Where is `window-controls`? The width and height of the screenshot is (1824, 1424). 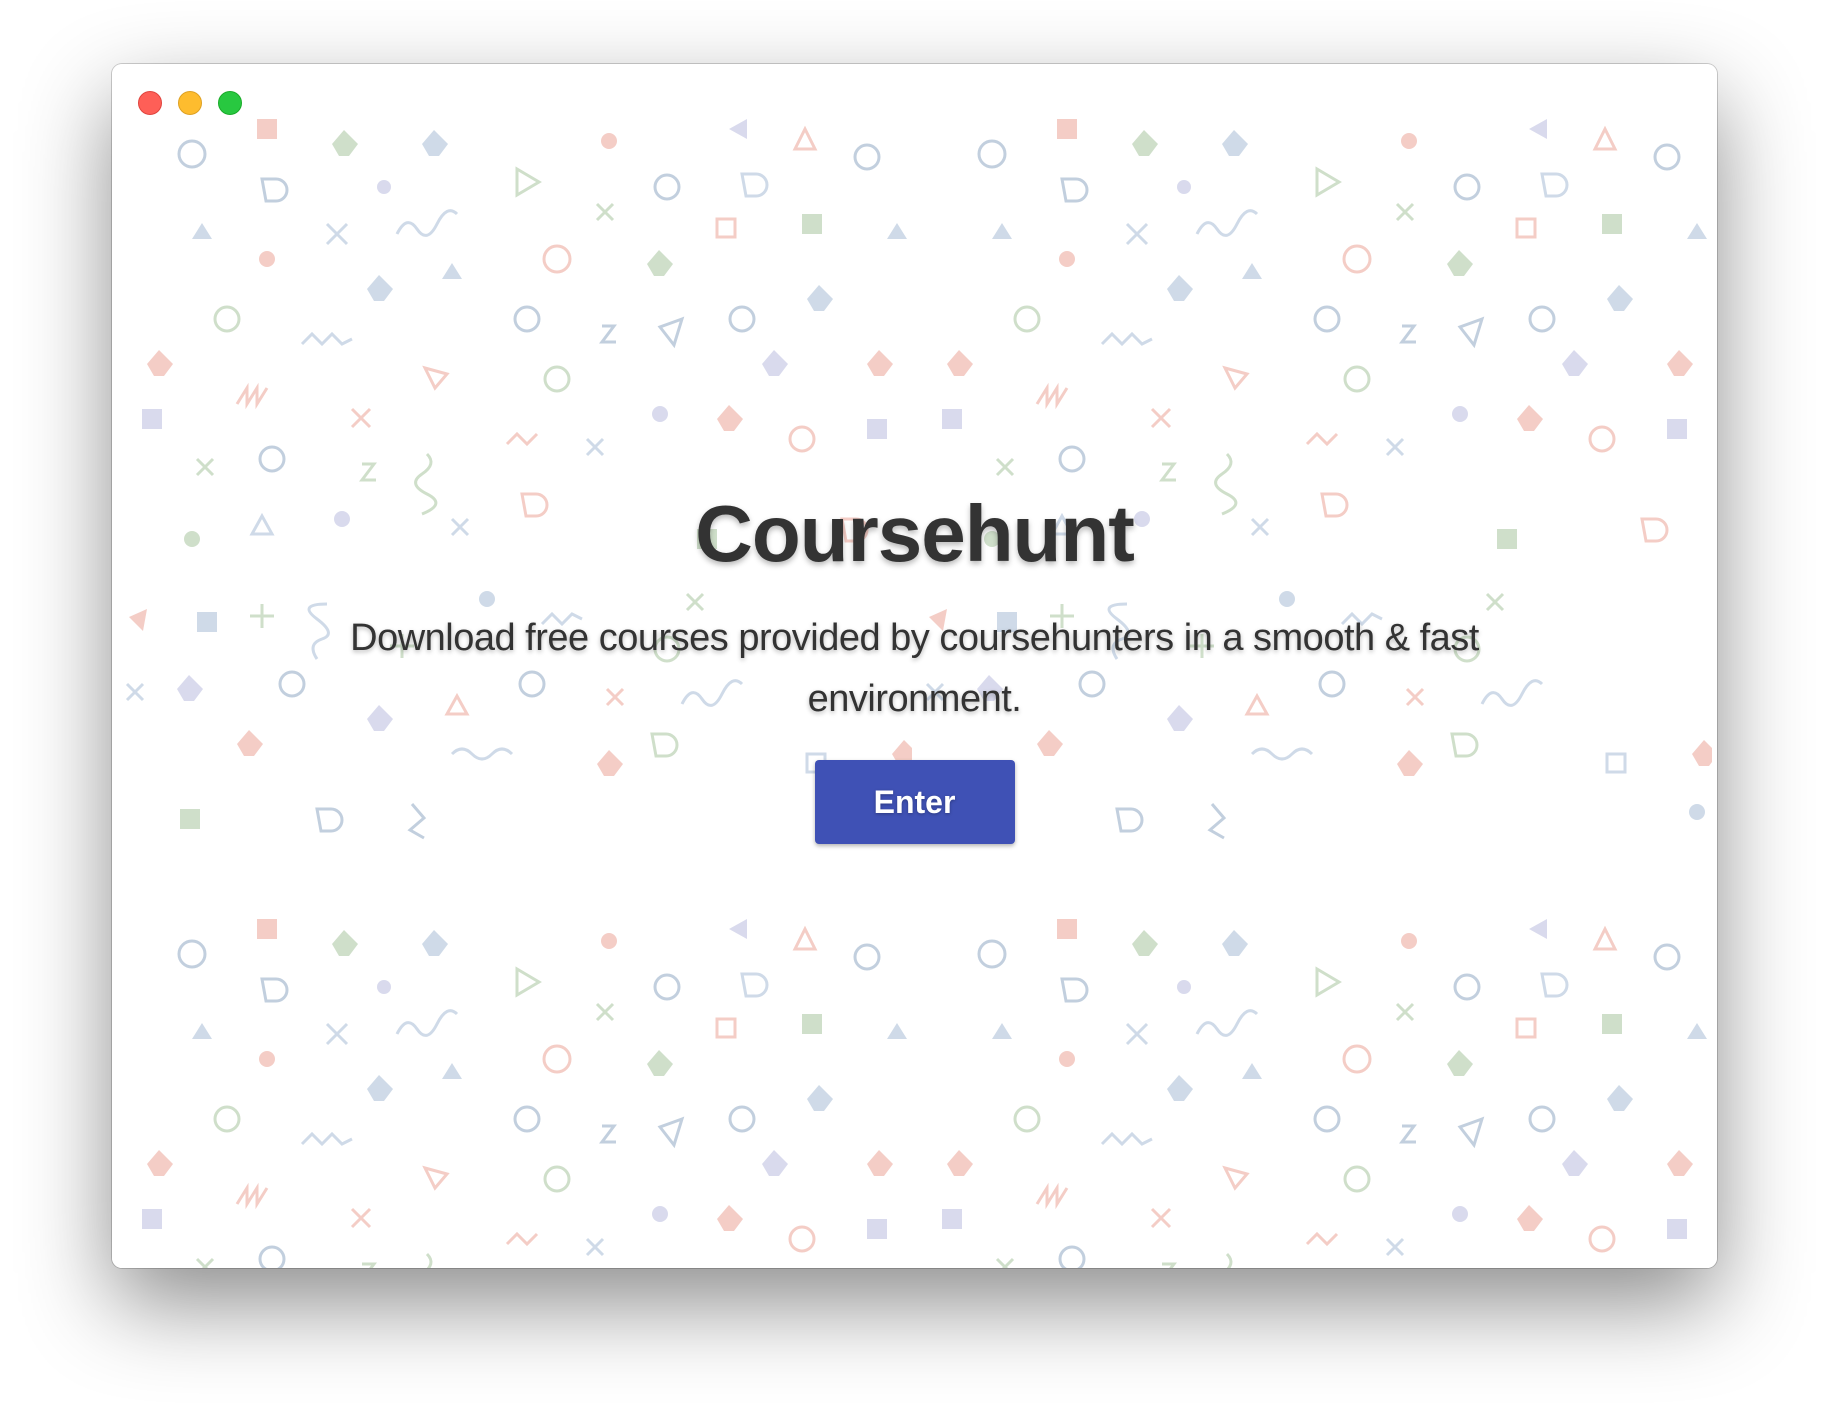 window-controls is located at coordinates (190, 103).